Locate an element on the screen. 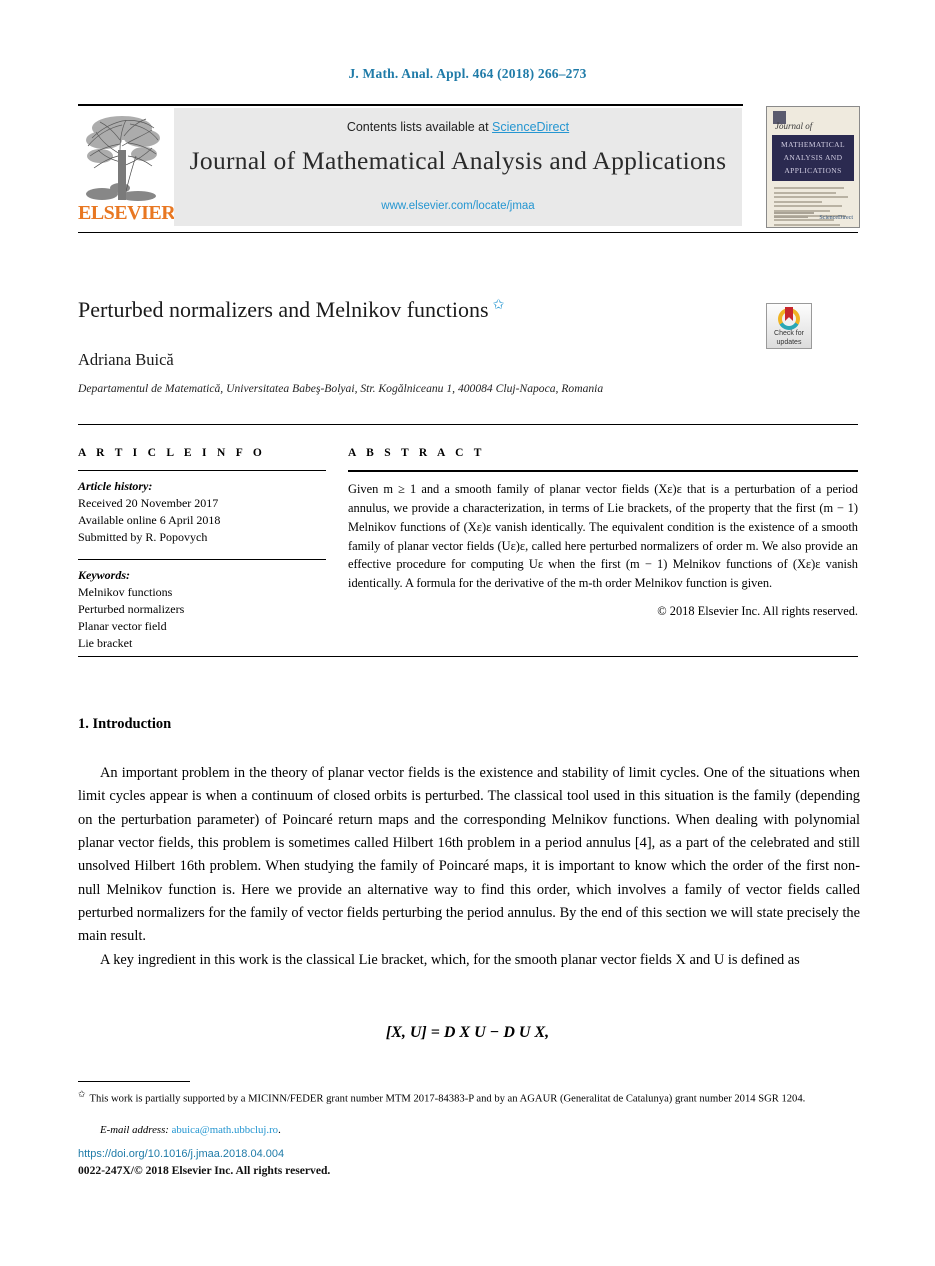  info-top-rule is located at coordinates (468, 424).